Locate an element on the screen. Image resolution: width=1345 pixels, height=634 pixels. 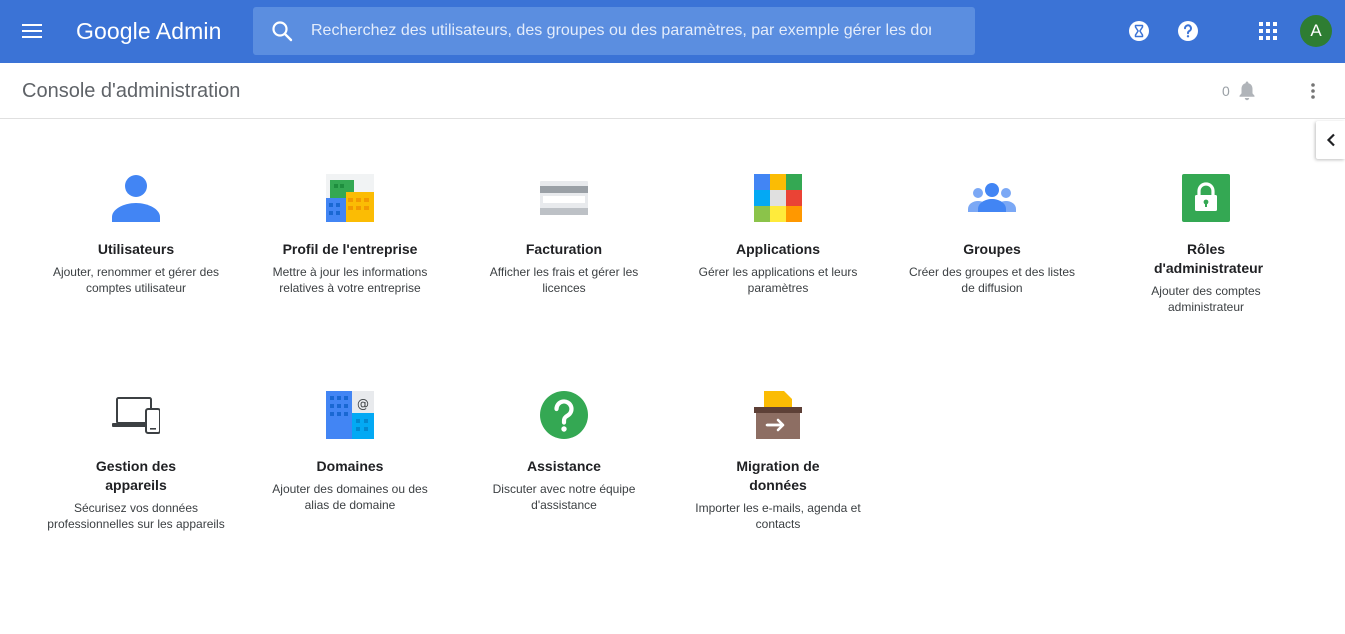
tile-description: Afficher les frais et gérer les licences is located at coordinates (564, 280).